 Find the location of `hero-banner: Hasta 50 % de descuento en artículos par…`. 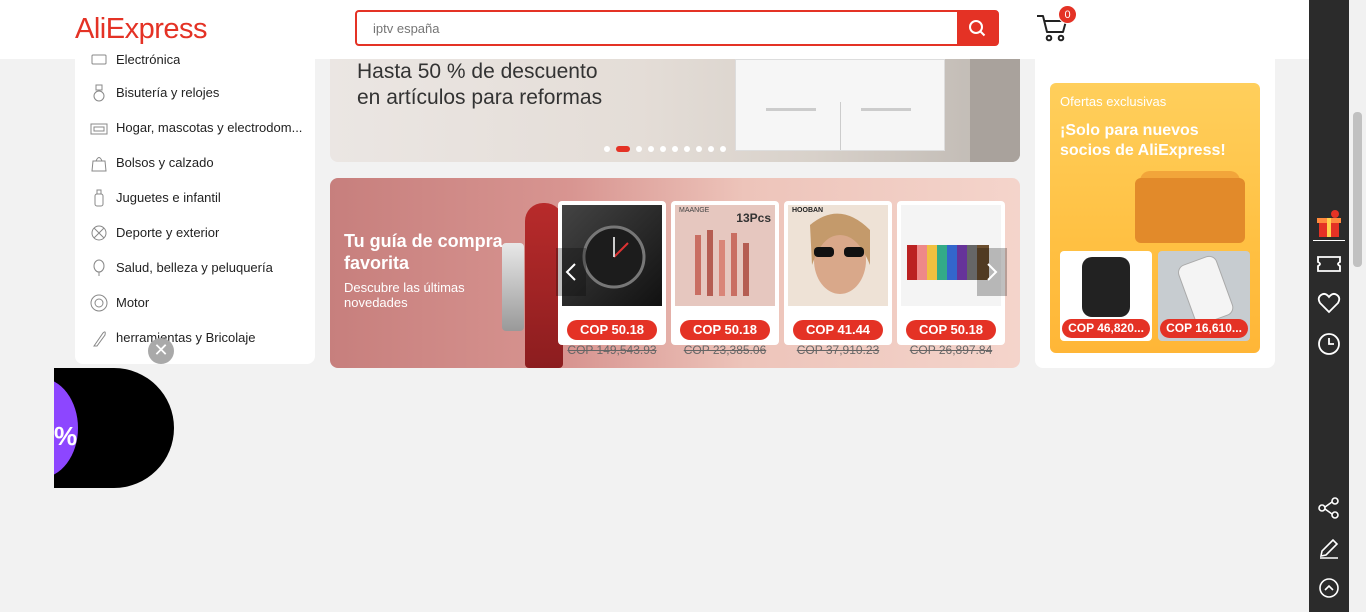

hero-banner: Hasta 50 % de descuento en artículos par… is located at coordinates (675, 110).